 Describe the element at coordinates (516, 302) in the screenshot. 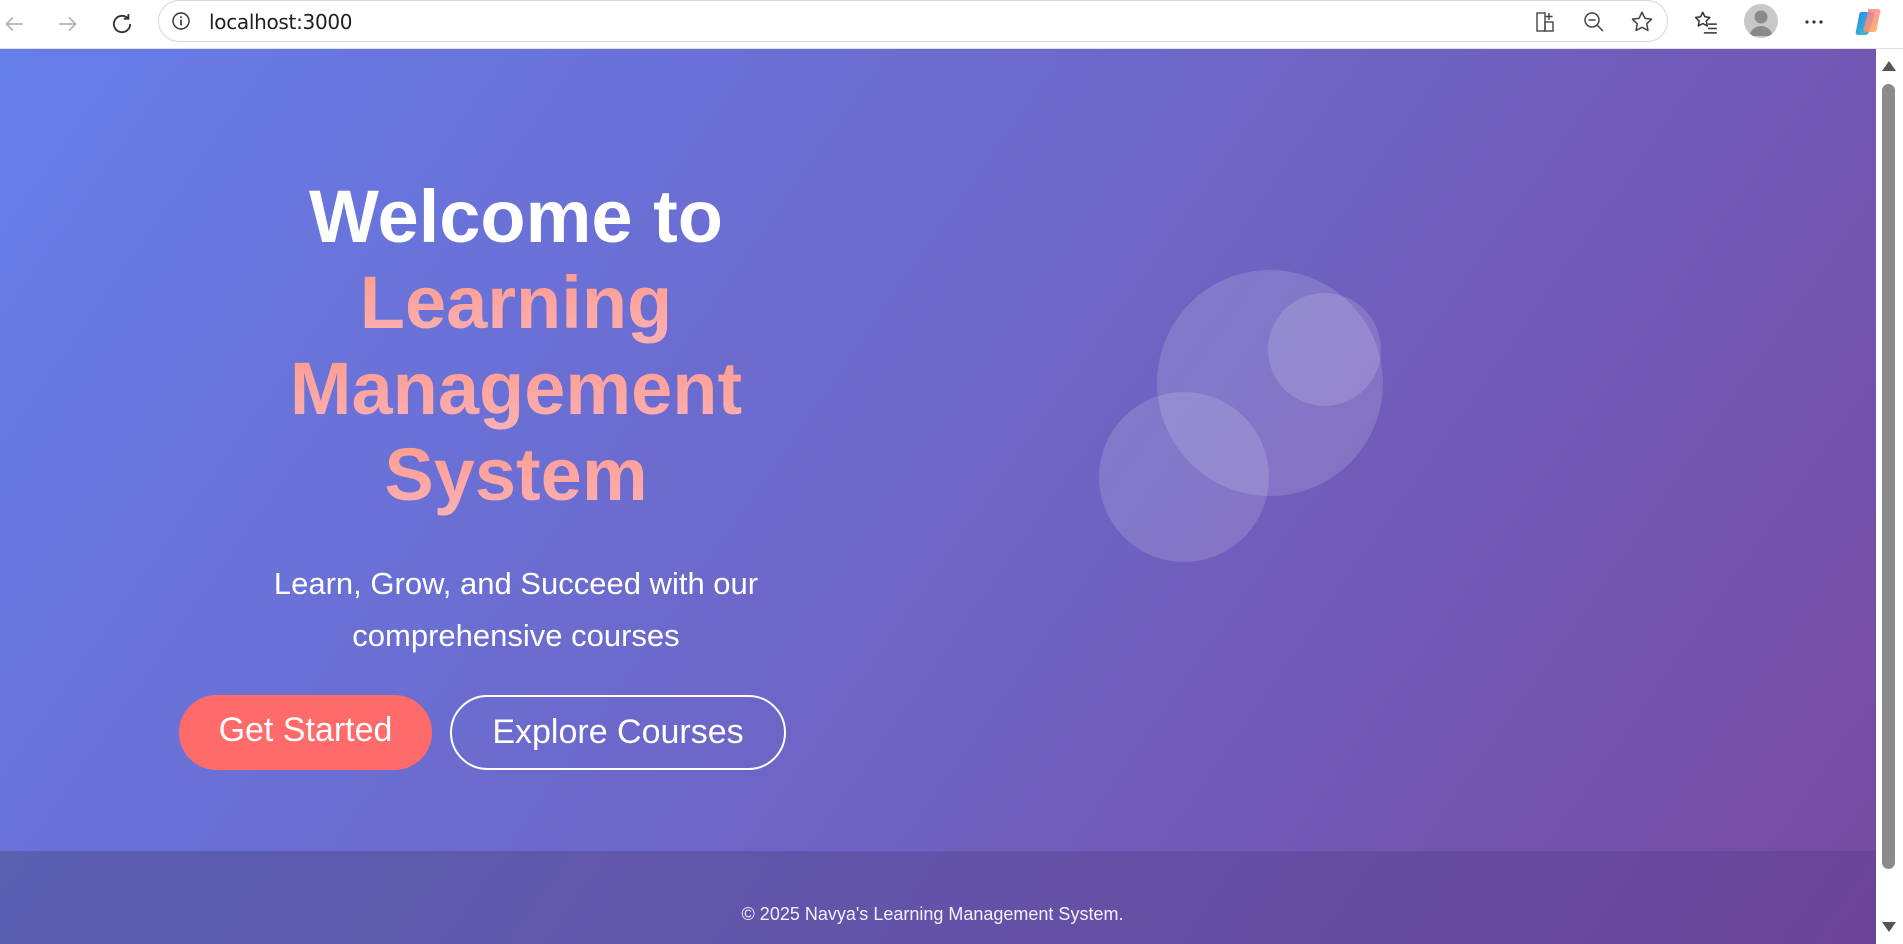

I see `hero-title-learning: Learning` at that location.